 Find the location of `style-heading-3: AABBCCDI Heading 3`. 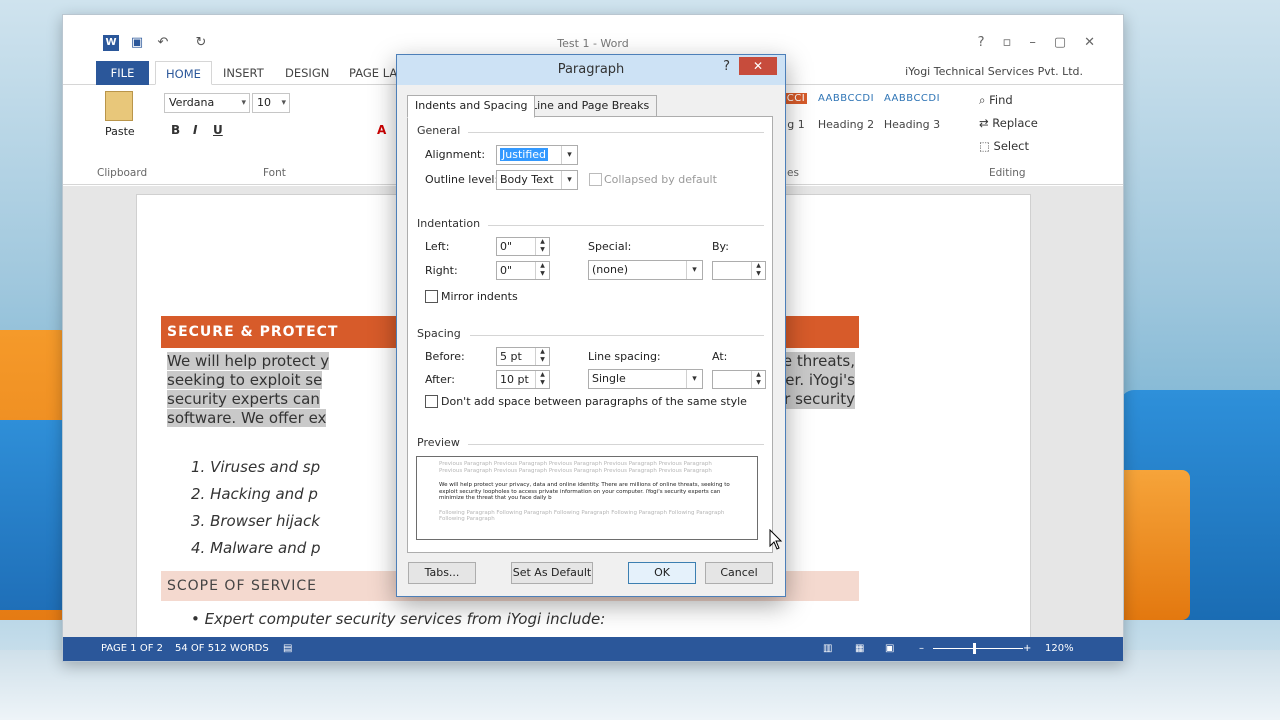

style-heading-3: AABBCCDI Heading 3 is located at coordinates (912, 117).